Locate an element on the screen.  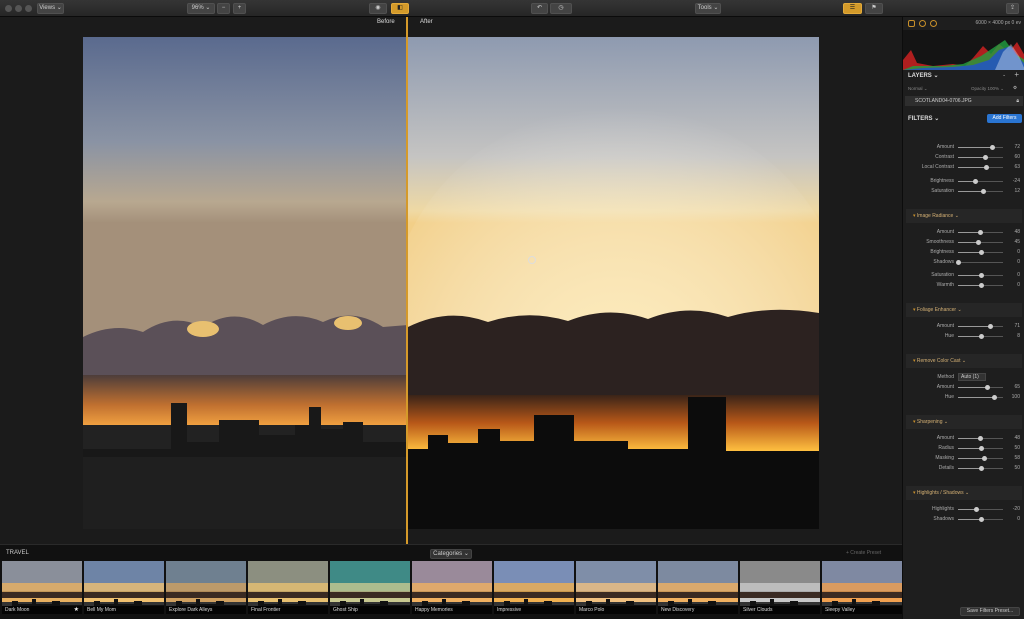
layer-settings-icon: ⚙ is located at coordinates (1015, 88).